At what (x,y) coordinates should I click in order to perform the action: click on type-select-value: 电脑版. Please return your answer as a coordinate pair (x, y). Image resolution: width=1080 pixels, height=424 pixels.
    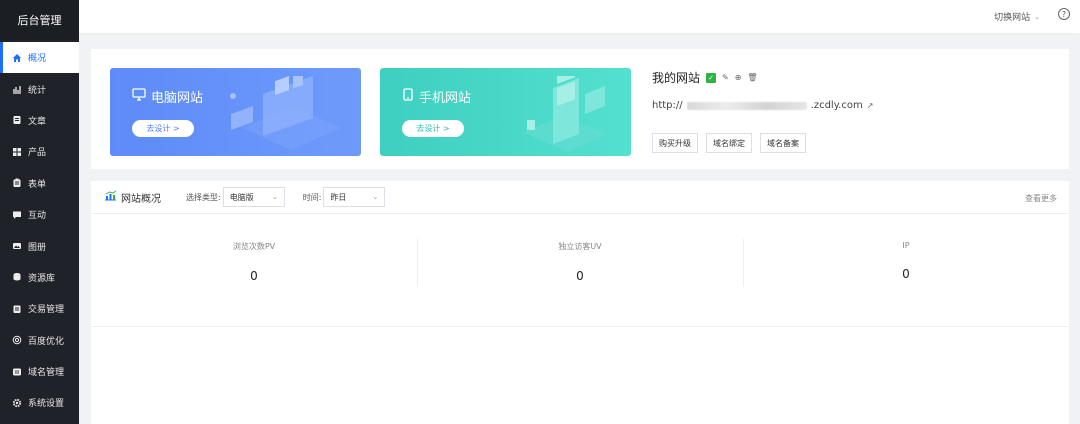
    Looking at the image, I should click on (241, 197).